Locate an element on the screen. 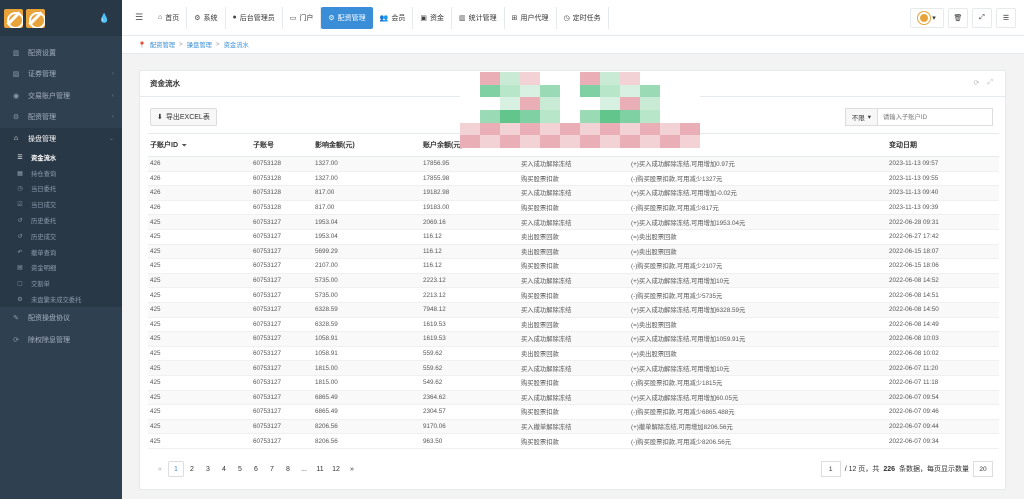 The image size is (1024, 499). tab-admin: ● 后台管理员 is located at coordinates (254, 17).